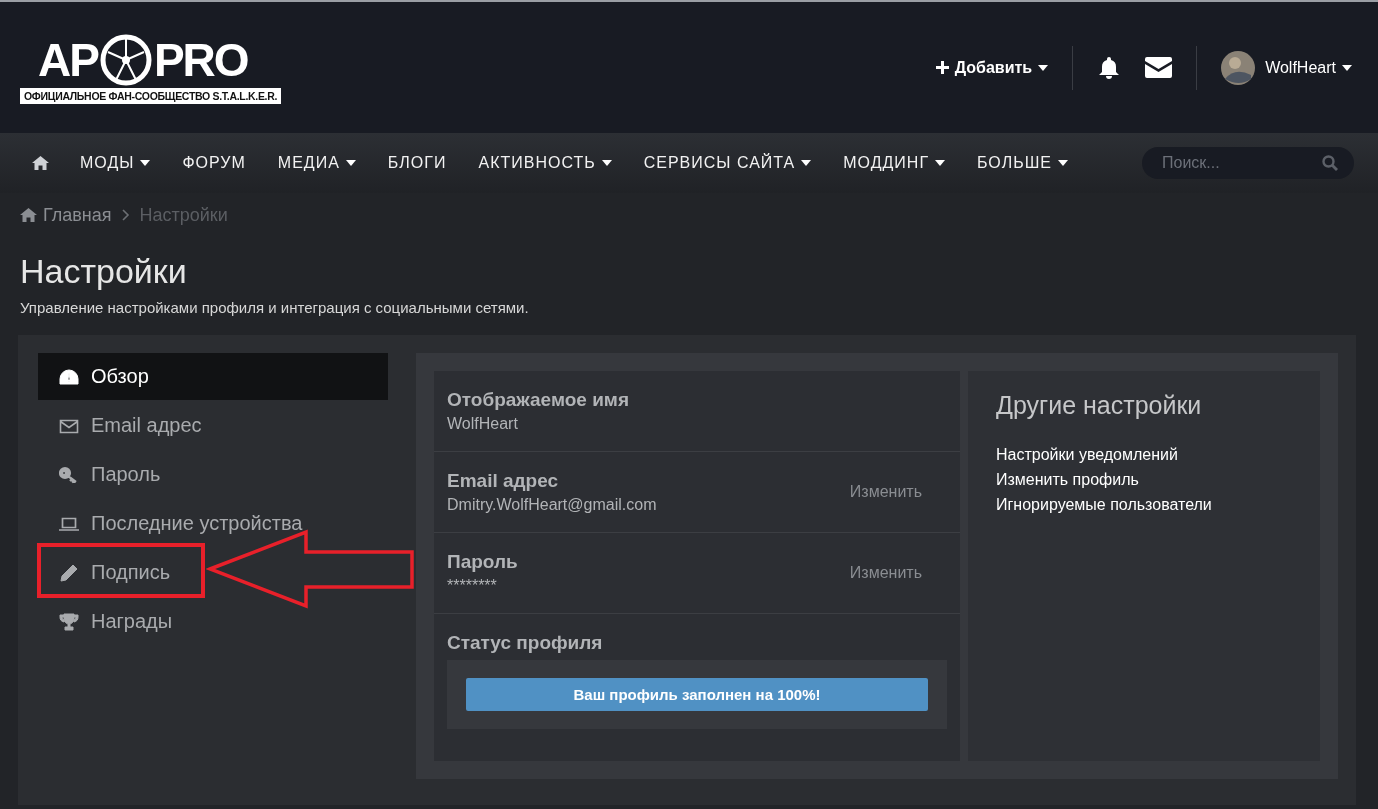 The image size is (1378, 809). I want to click on field-value: Dmitry.WolfHeart@gmail.com, so click(552, 505).